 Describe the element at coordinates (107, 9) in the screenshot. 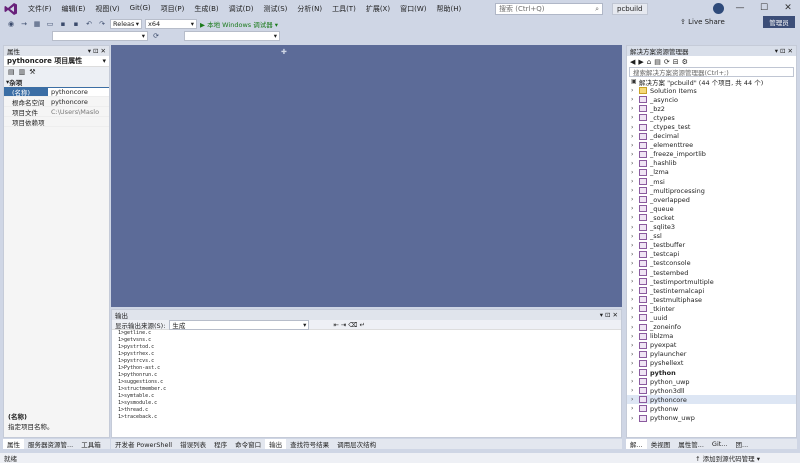

I see `menu-item: 视图(V)` at that location.